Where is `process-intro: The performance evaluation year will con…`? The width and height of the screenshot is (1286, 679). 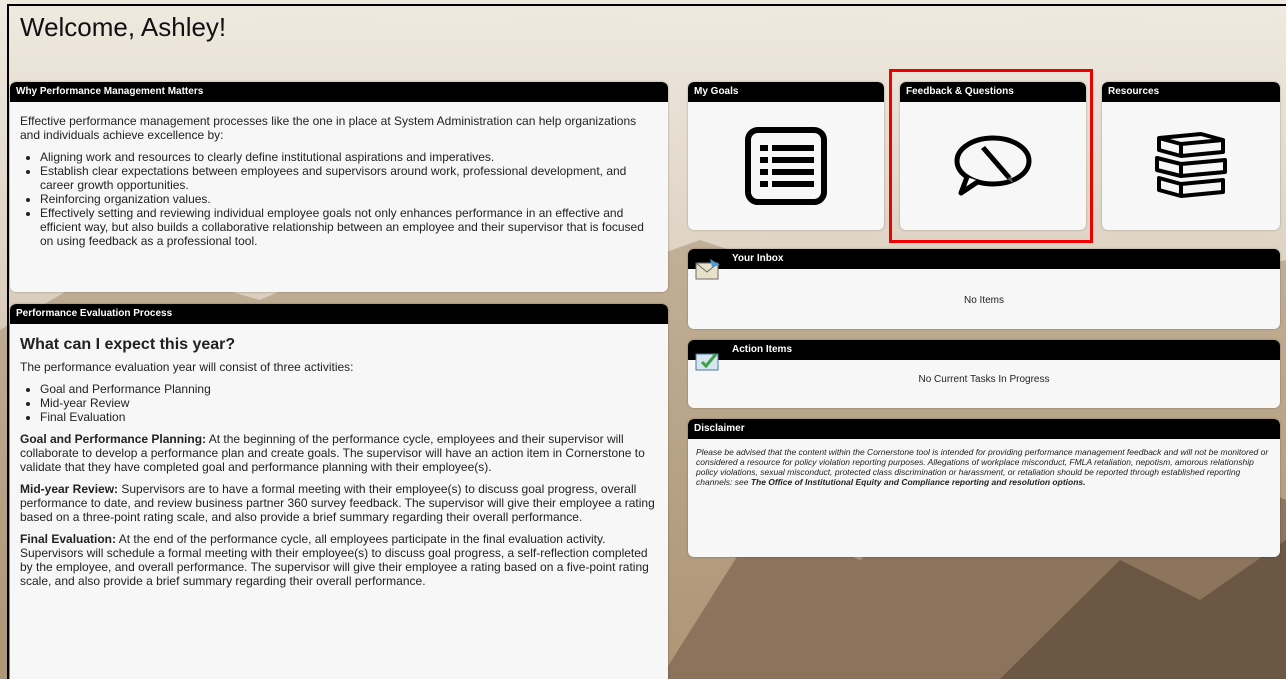 process-intro: The performance evaluation year will con… is located at coordinates (187, 367).